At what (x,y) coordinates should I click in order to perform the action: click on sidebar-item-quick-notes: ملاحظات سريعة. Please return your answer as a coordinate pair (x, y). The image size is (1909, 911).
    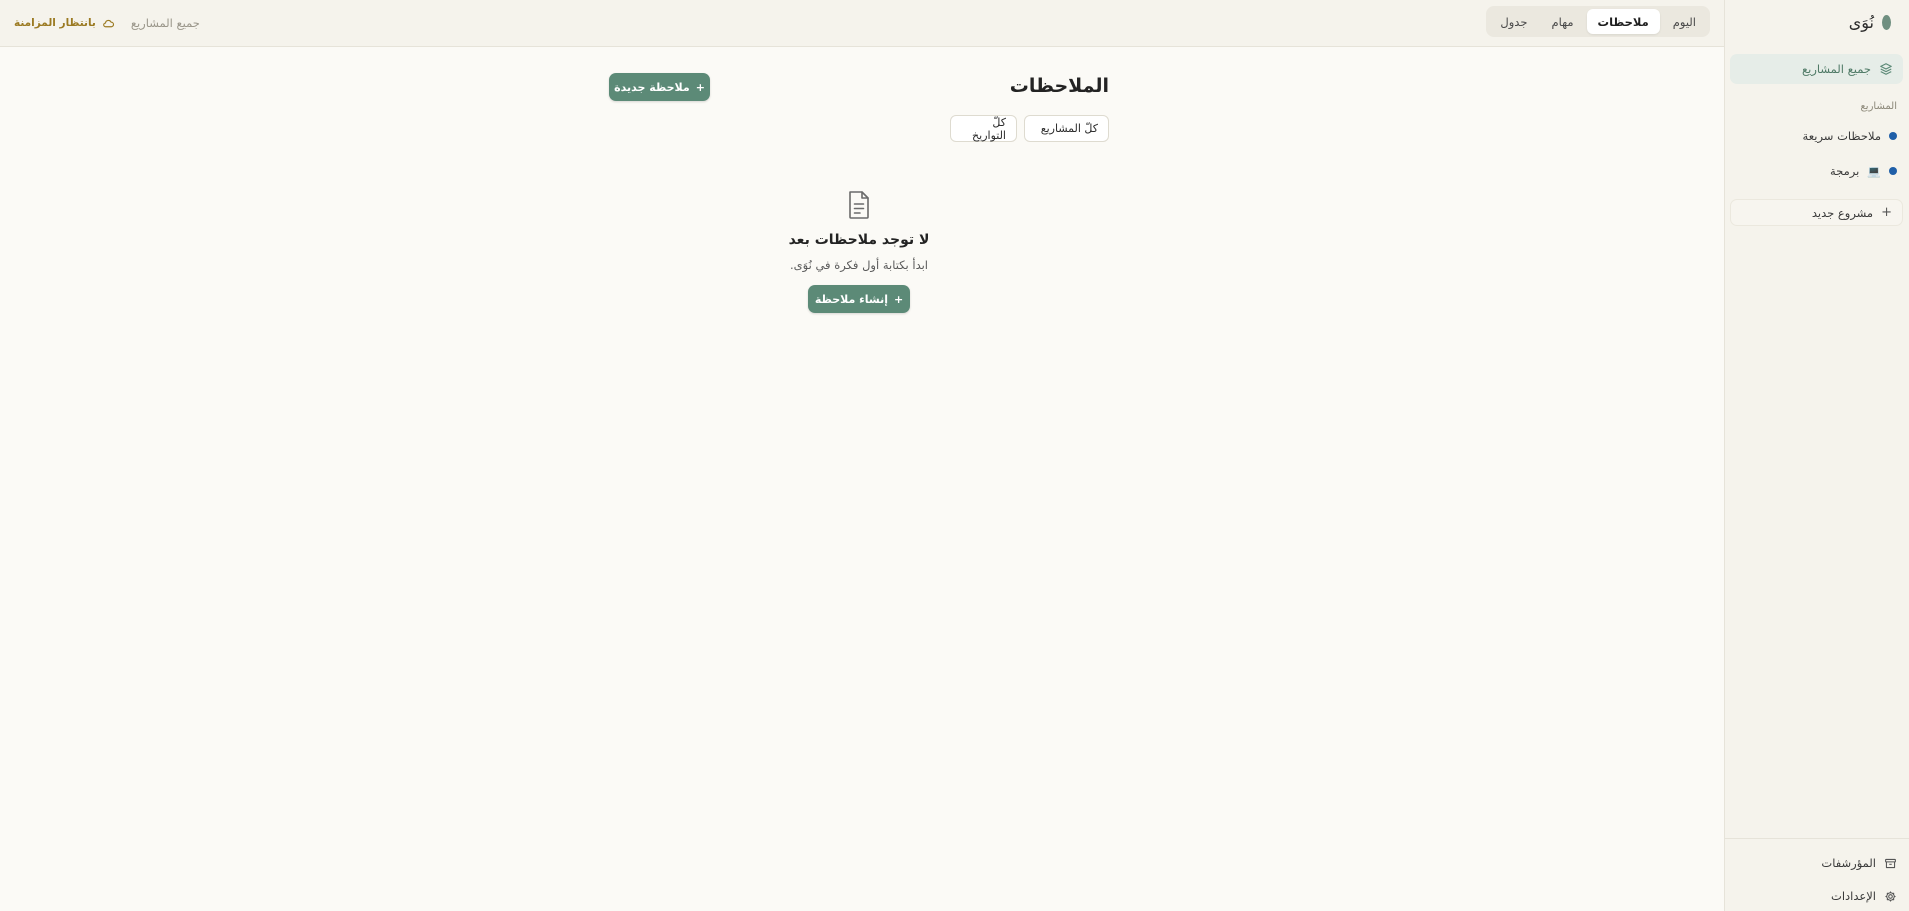
    Looking at the image, I should click on (1817, 136).